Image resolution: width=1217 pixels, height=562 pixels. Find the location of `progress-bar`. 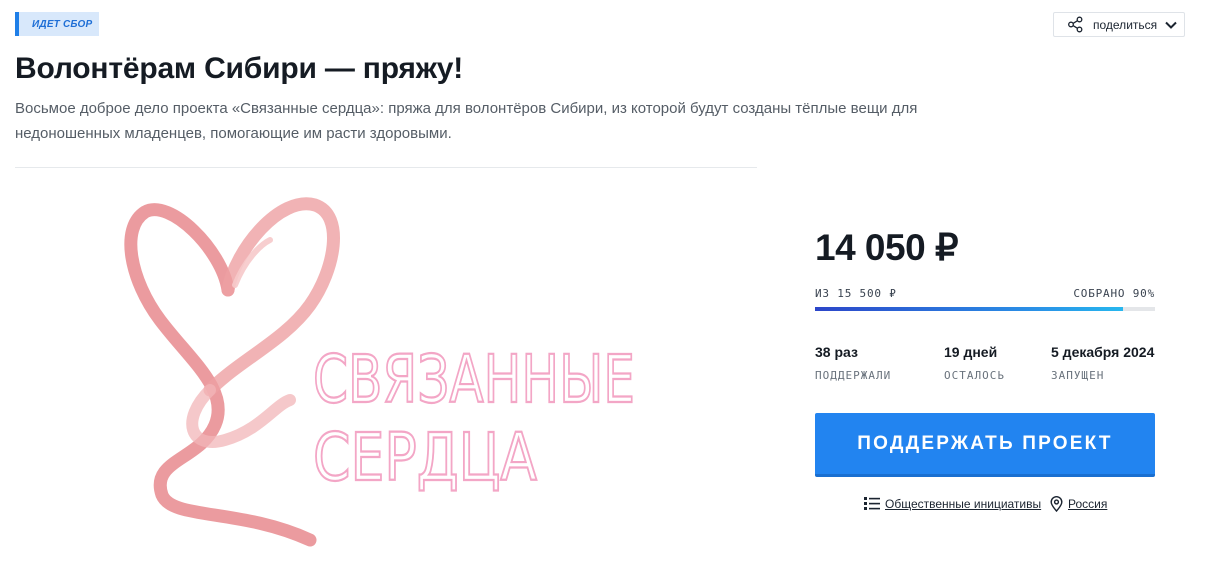

progress-bar is located at coordinates (985, 309).